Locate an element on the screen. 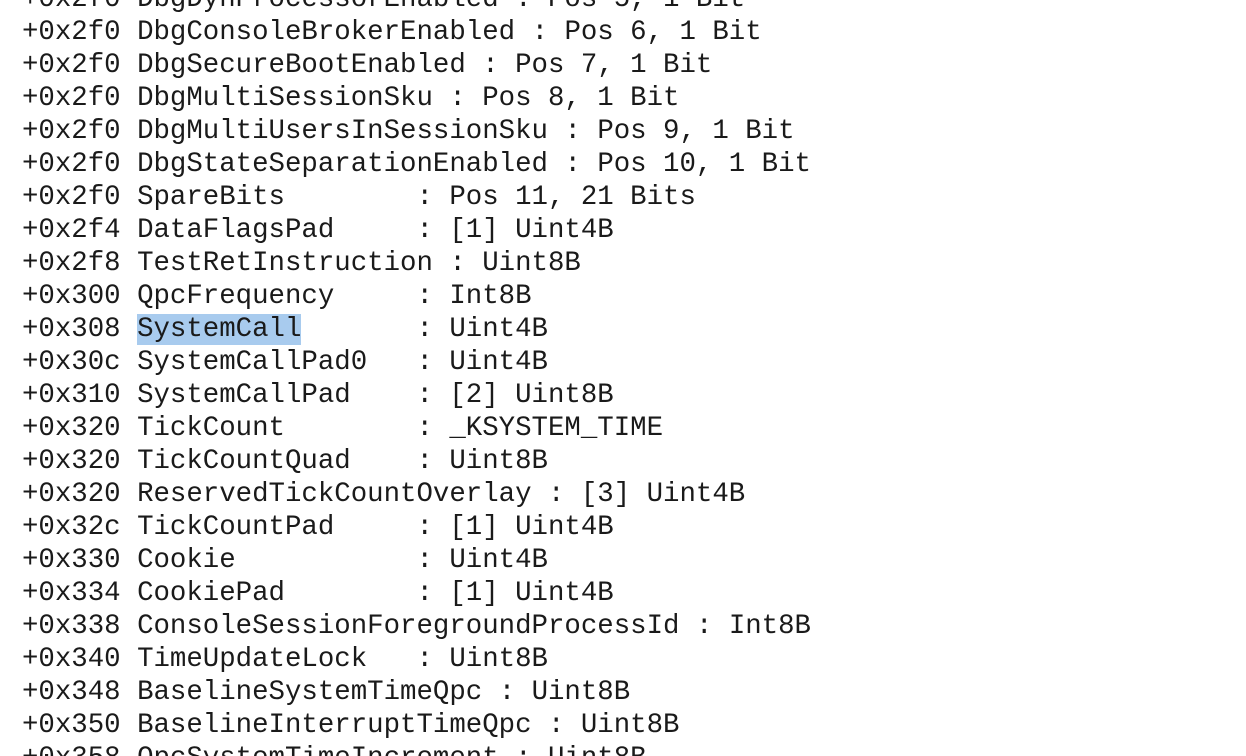 This screenshot has height=756, width=1246. struct-field-row: +0x30c SystemCallPad0 : Uint4B is located at coordinates (416, 362).